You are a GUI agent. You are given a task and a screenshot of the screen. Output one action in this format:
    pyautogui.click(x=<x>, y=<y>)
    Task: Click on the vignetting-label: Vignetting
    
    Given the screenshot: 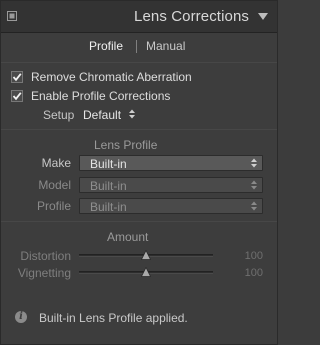 What is the action you would take?
    pyautogui.click(x=44, y=273)
    